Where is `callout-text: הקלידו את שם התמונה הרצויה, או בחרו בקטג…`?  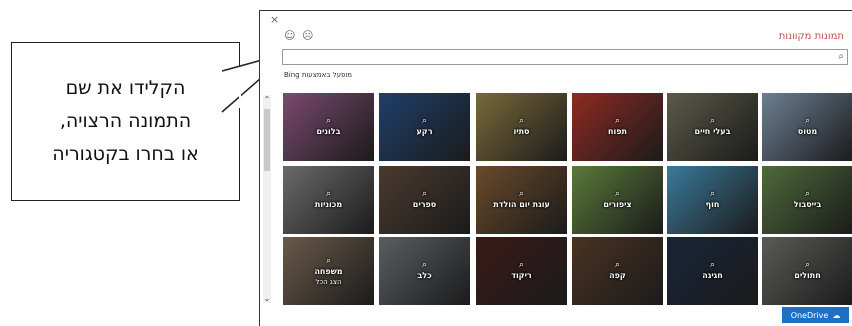
callout-text: הקלידו את שם התמונה הרצויה, או בחרו בקטג… is located at coordinates (125, 121).